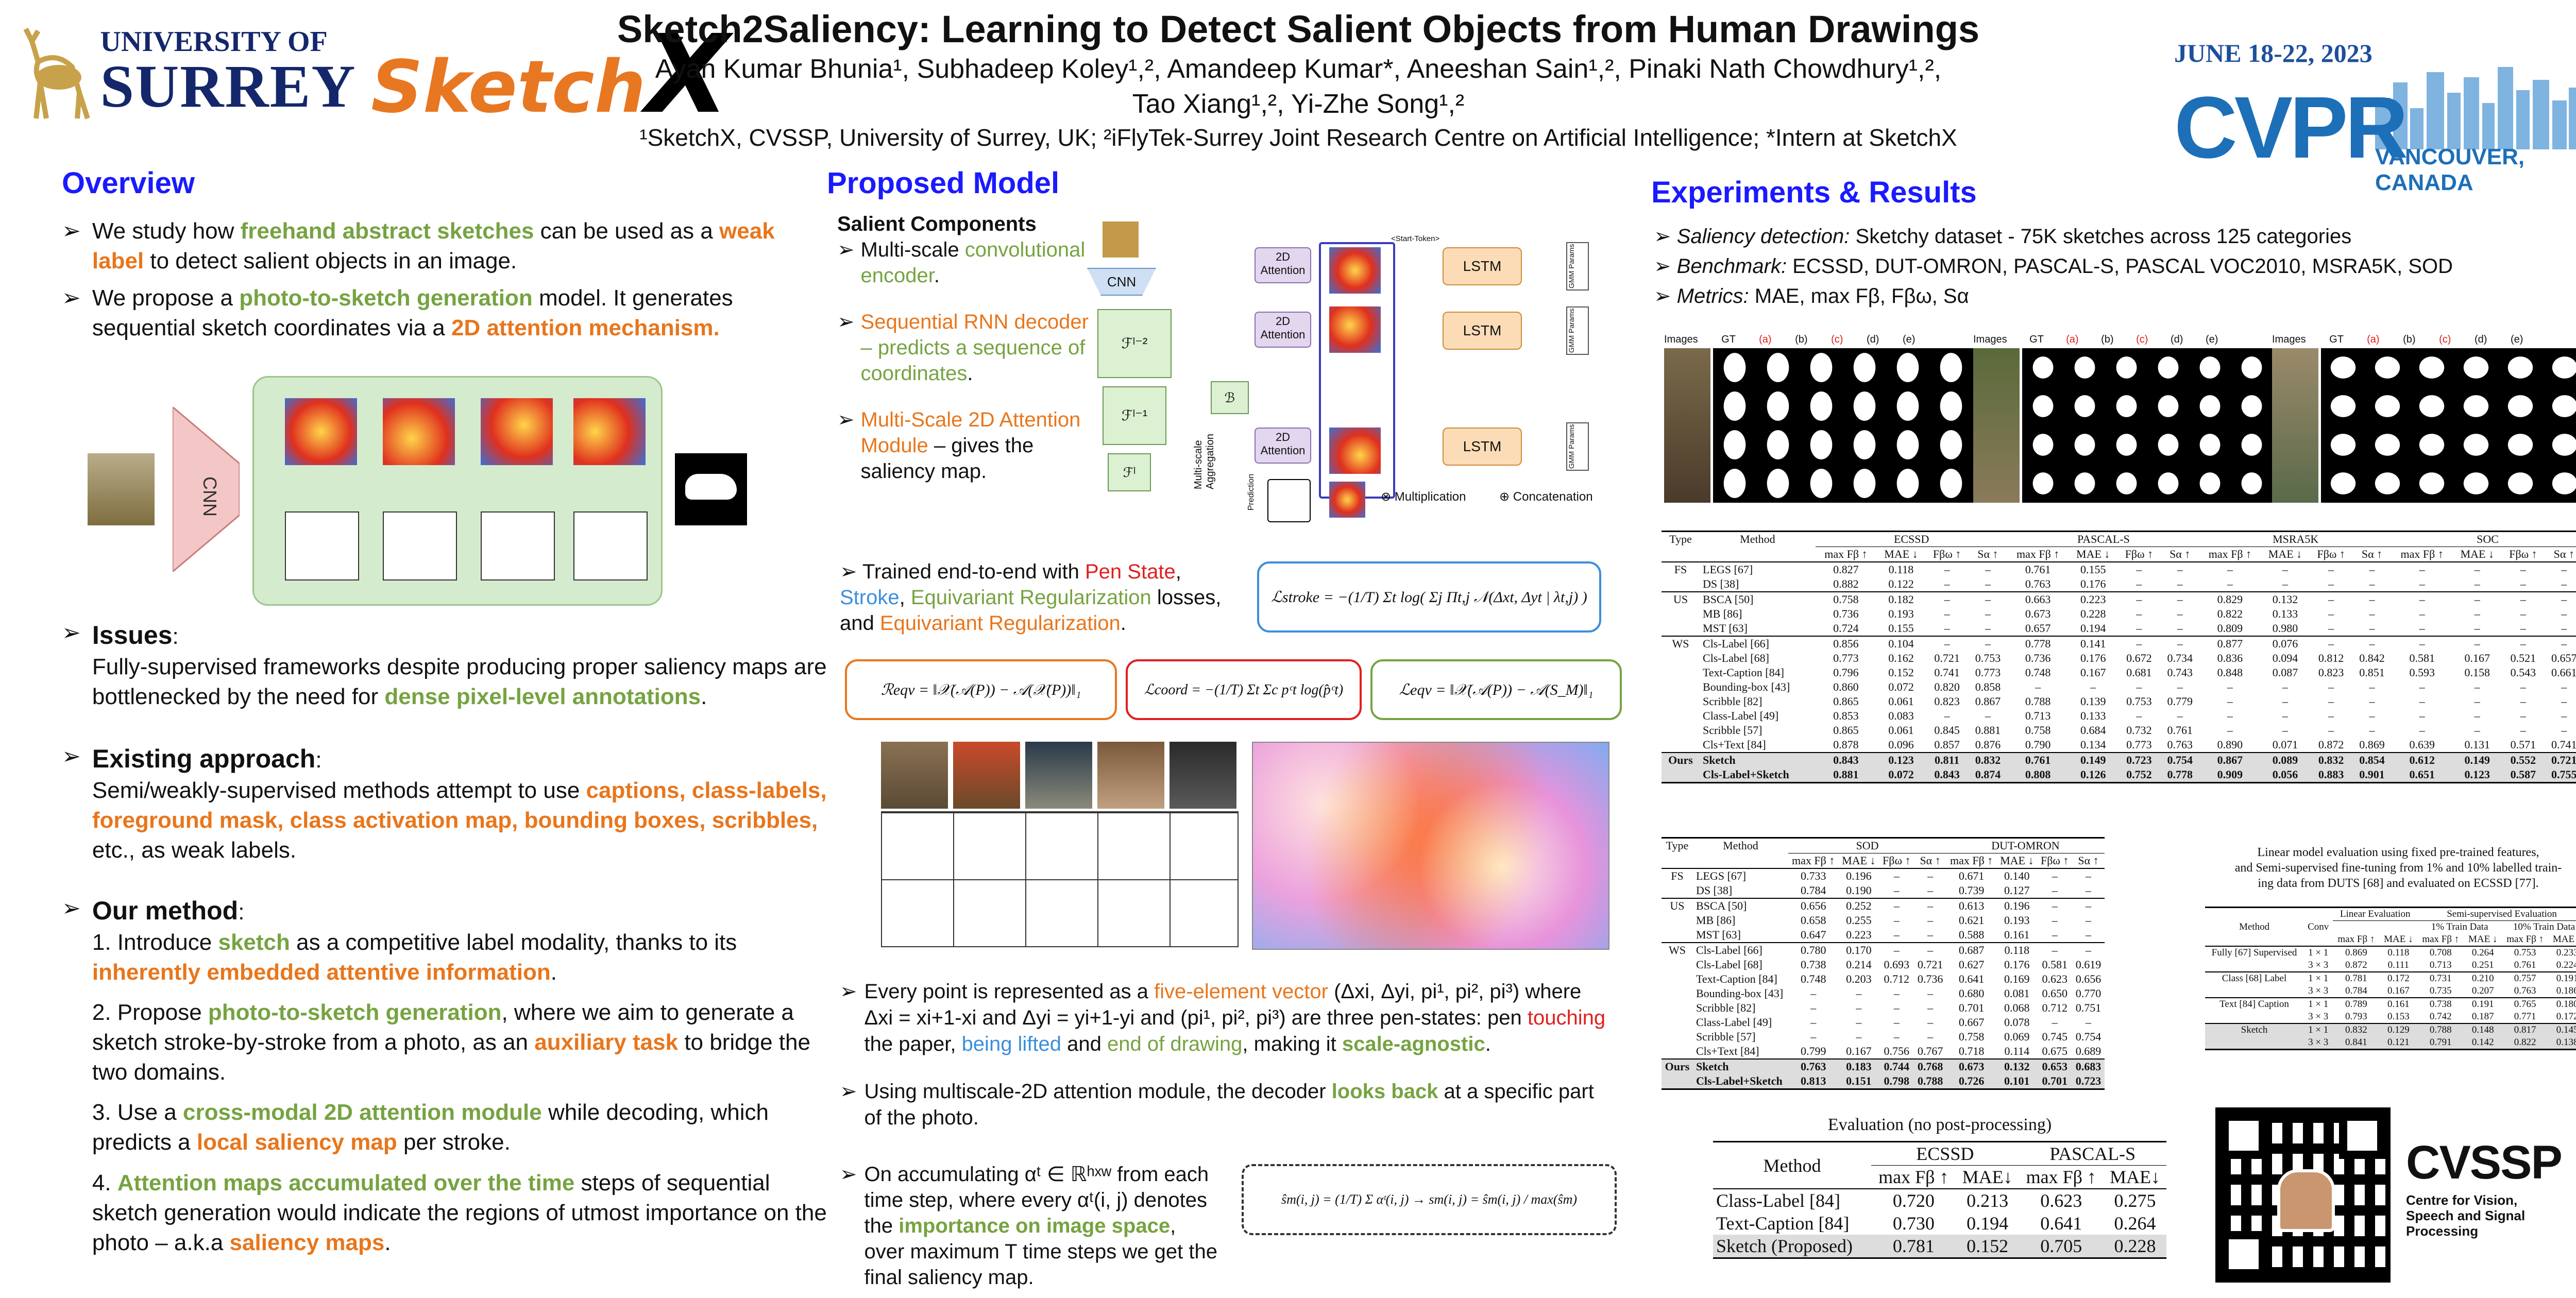 Image resolution: width=2576 pixels, height=1298 pixels. Describe the element at coordinates (937, 224) in the screenshot. I see `components-title: Salient Components` at that location.